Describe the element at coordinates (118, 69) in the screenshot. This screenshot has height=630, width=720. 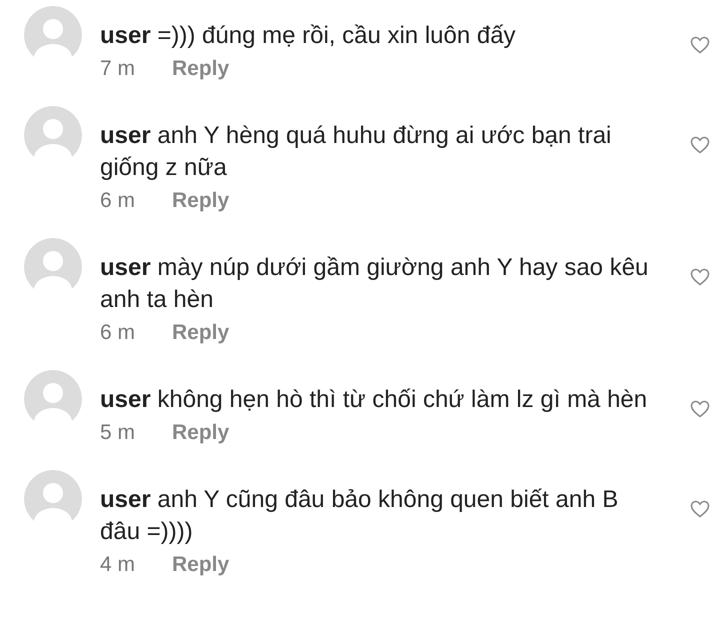
I see `comment-time: 7 m` at that location.